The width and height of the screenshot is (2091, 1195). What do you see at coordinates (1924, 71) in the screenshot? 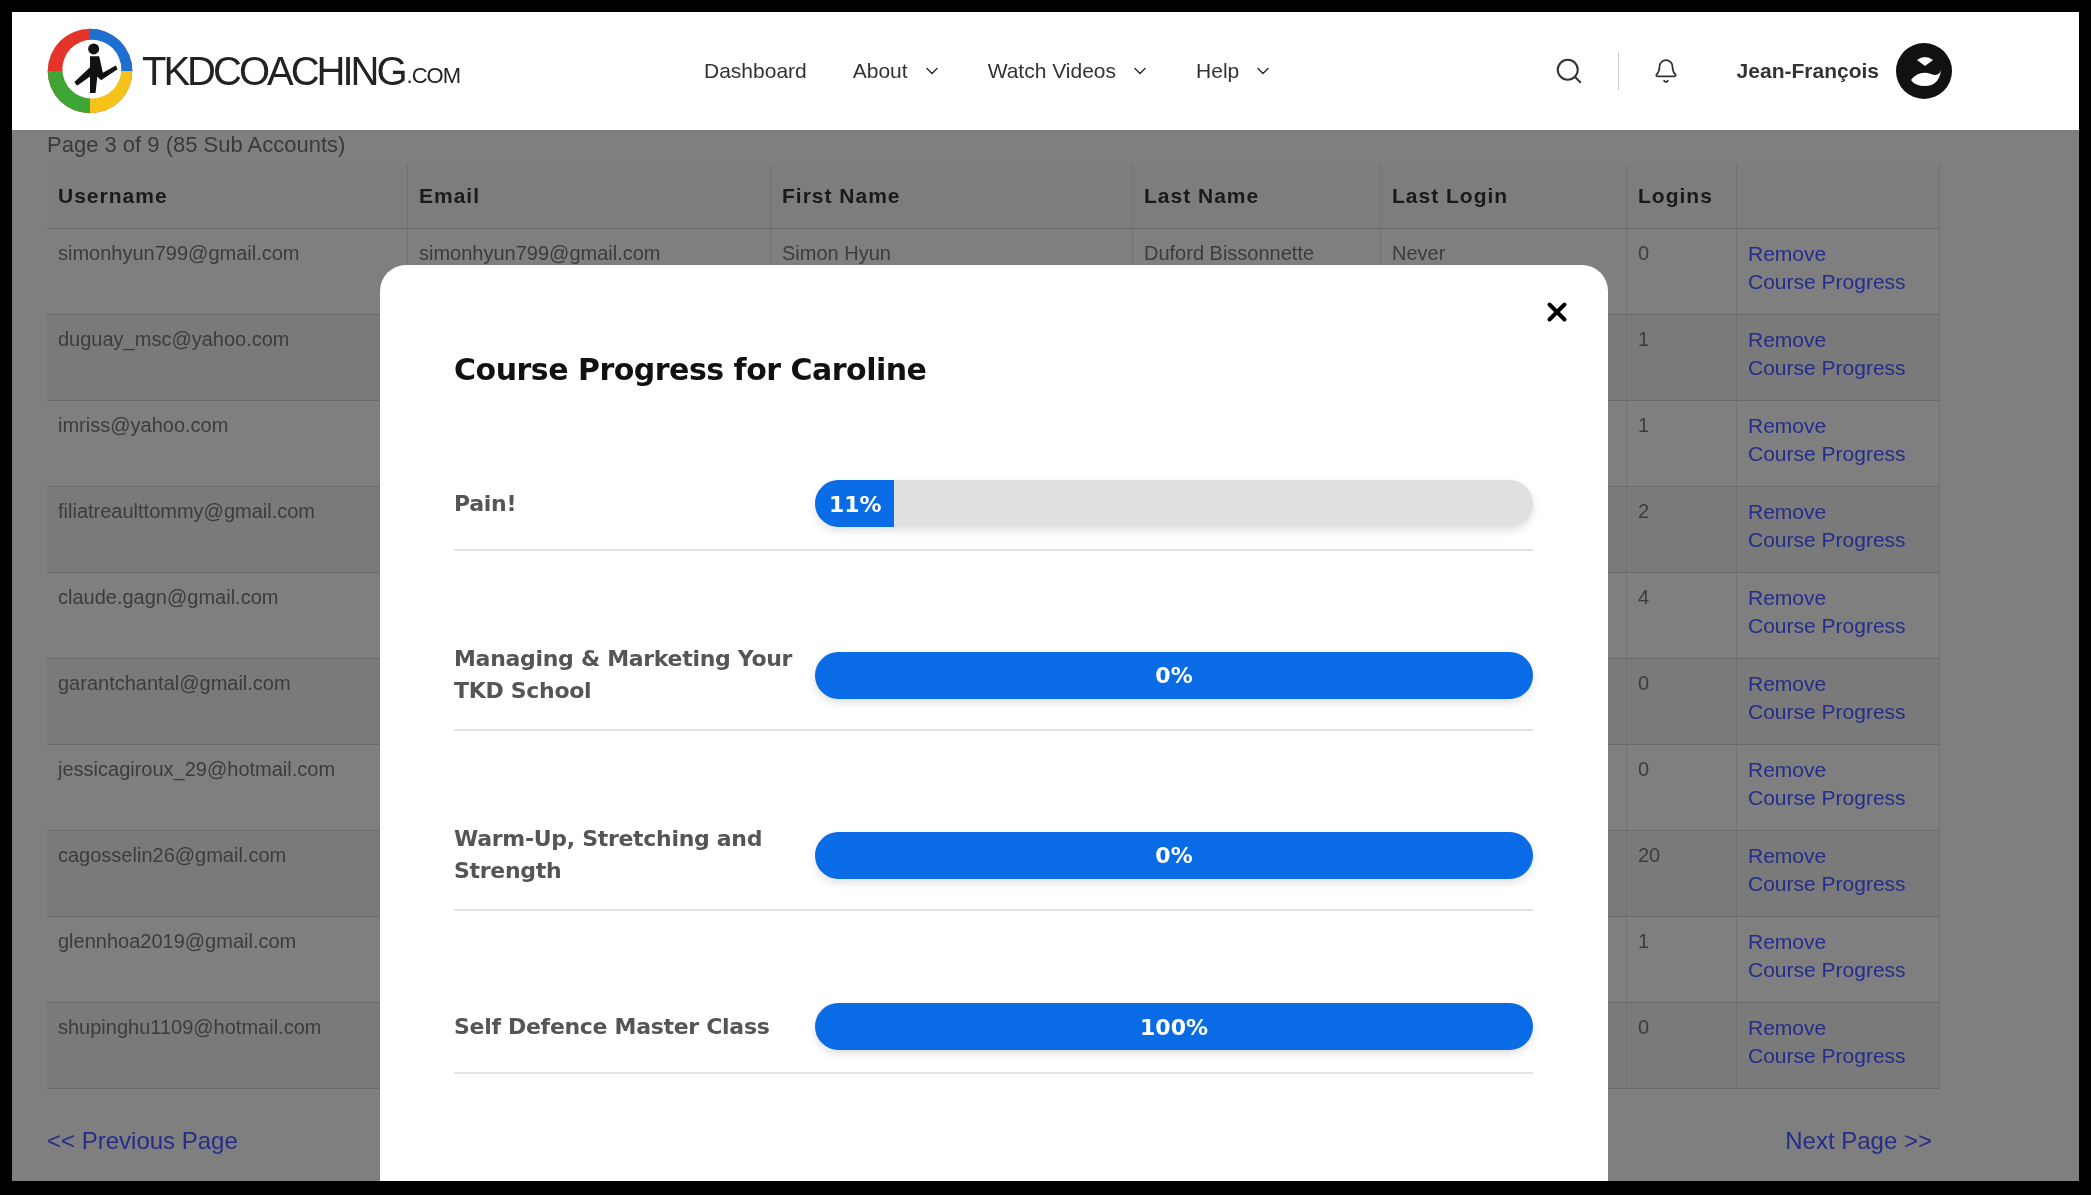
I see `avatar-icon` at bounding box center [1924, 71].